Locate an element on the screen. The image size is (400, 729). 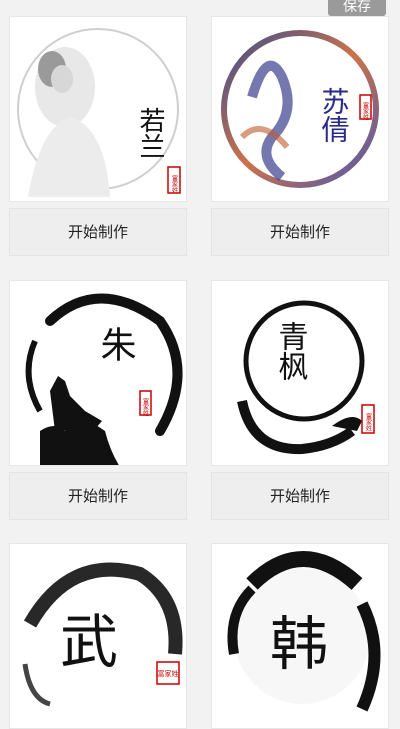
template-preview-image: 韩 is located at coordinates (300, 636).